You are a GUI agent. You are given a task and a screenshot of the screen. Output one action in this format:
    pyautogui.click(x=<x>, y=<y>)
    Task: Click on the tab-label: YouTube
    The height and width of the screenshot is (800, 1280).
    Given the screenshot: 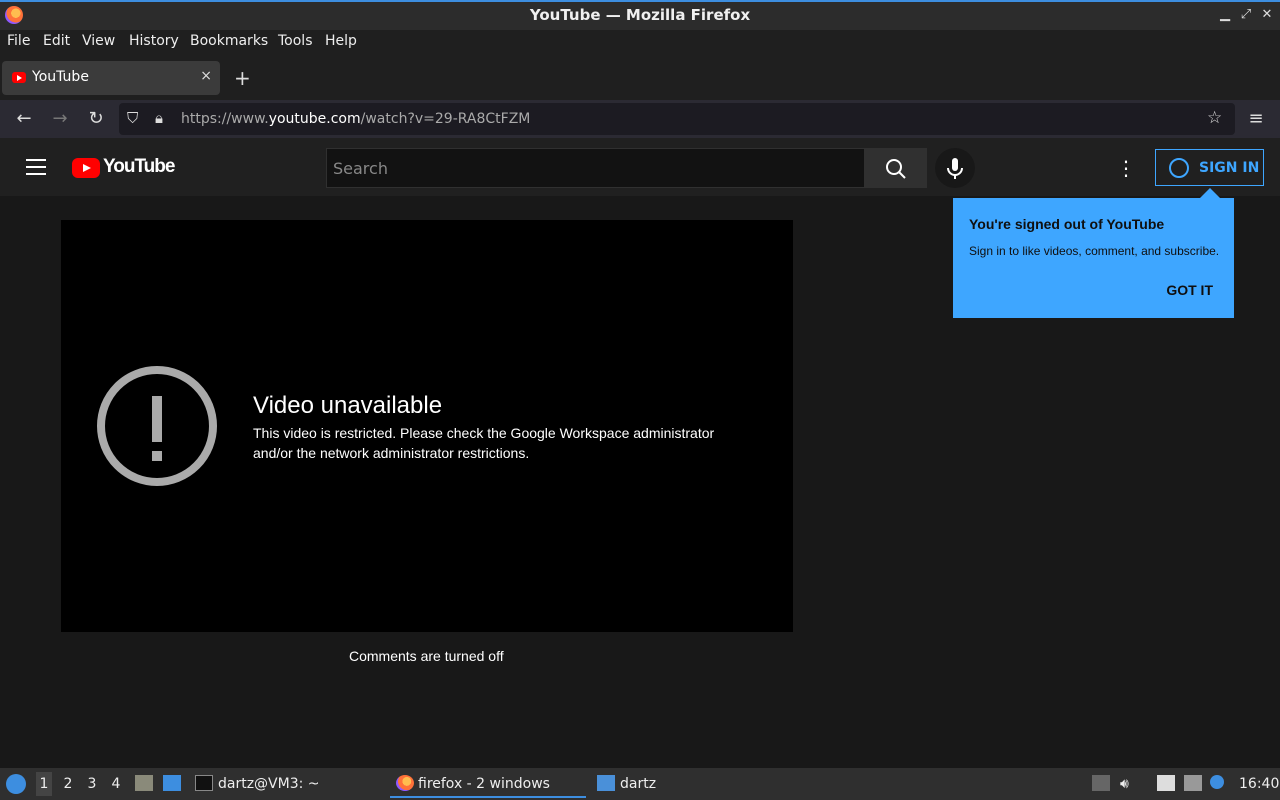 What is the action you would take?
    pyautogui.click(x=60, y=77)
    